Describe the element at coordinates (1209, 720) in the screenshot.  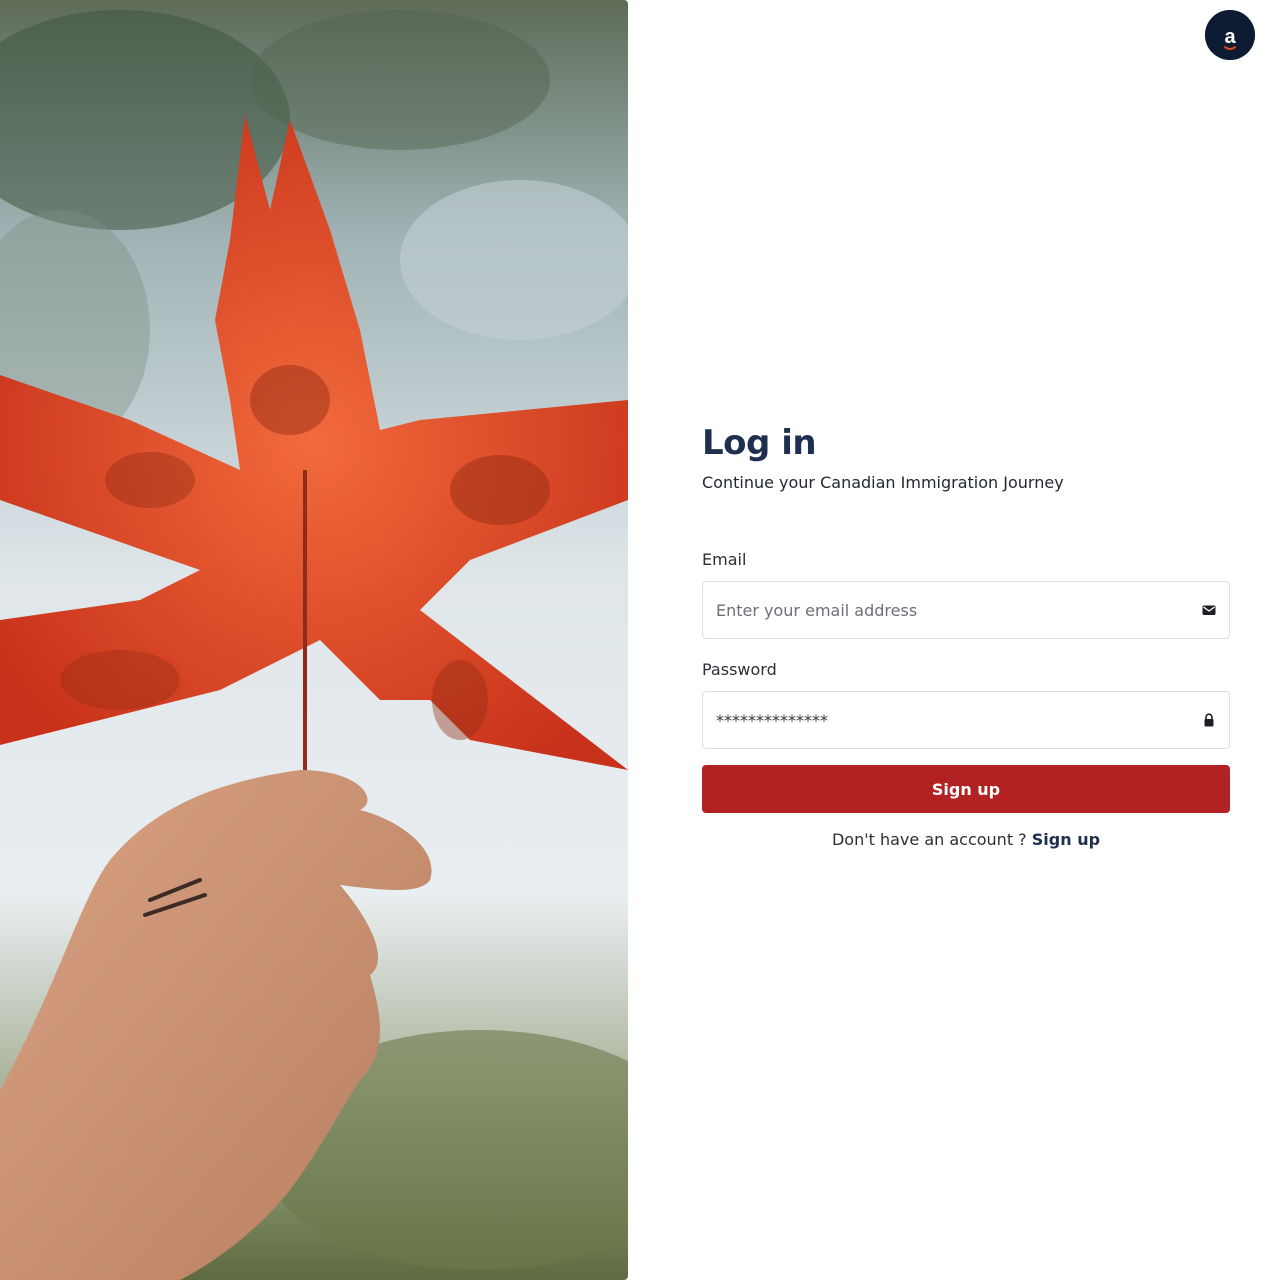
I see `lock-icon` at that location.